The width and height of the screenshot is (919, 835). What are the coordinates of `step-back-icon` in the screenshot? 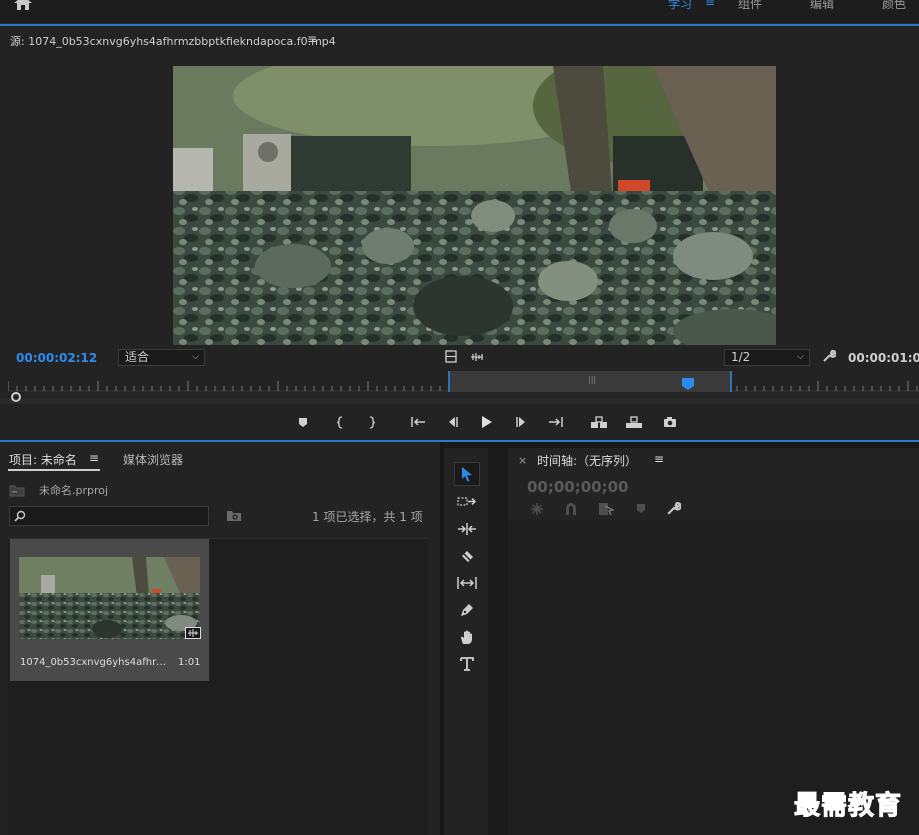 It's located at (453, 422).